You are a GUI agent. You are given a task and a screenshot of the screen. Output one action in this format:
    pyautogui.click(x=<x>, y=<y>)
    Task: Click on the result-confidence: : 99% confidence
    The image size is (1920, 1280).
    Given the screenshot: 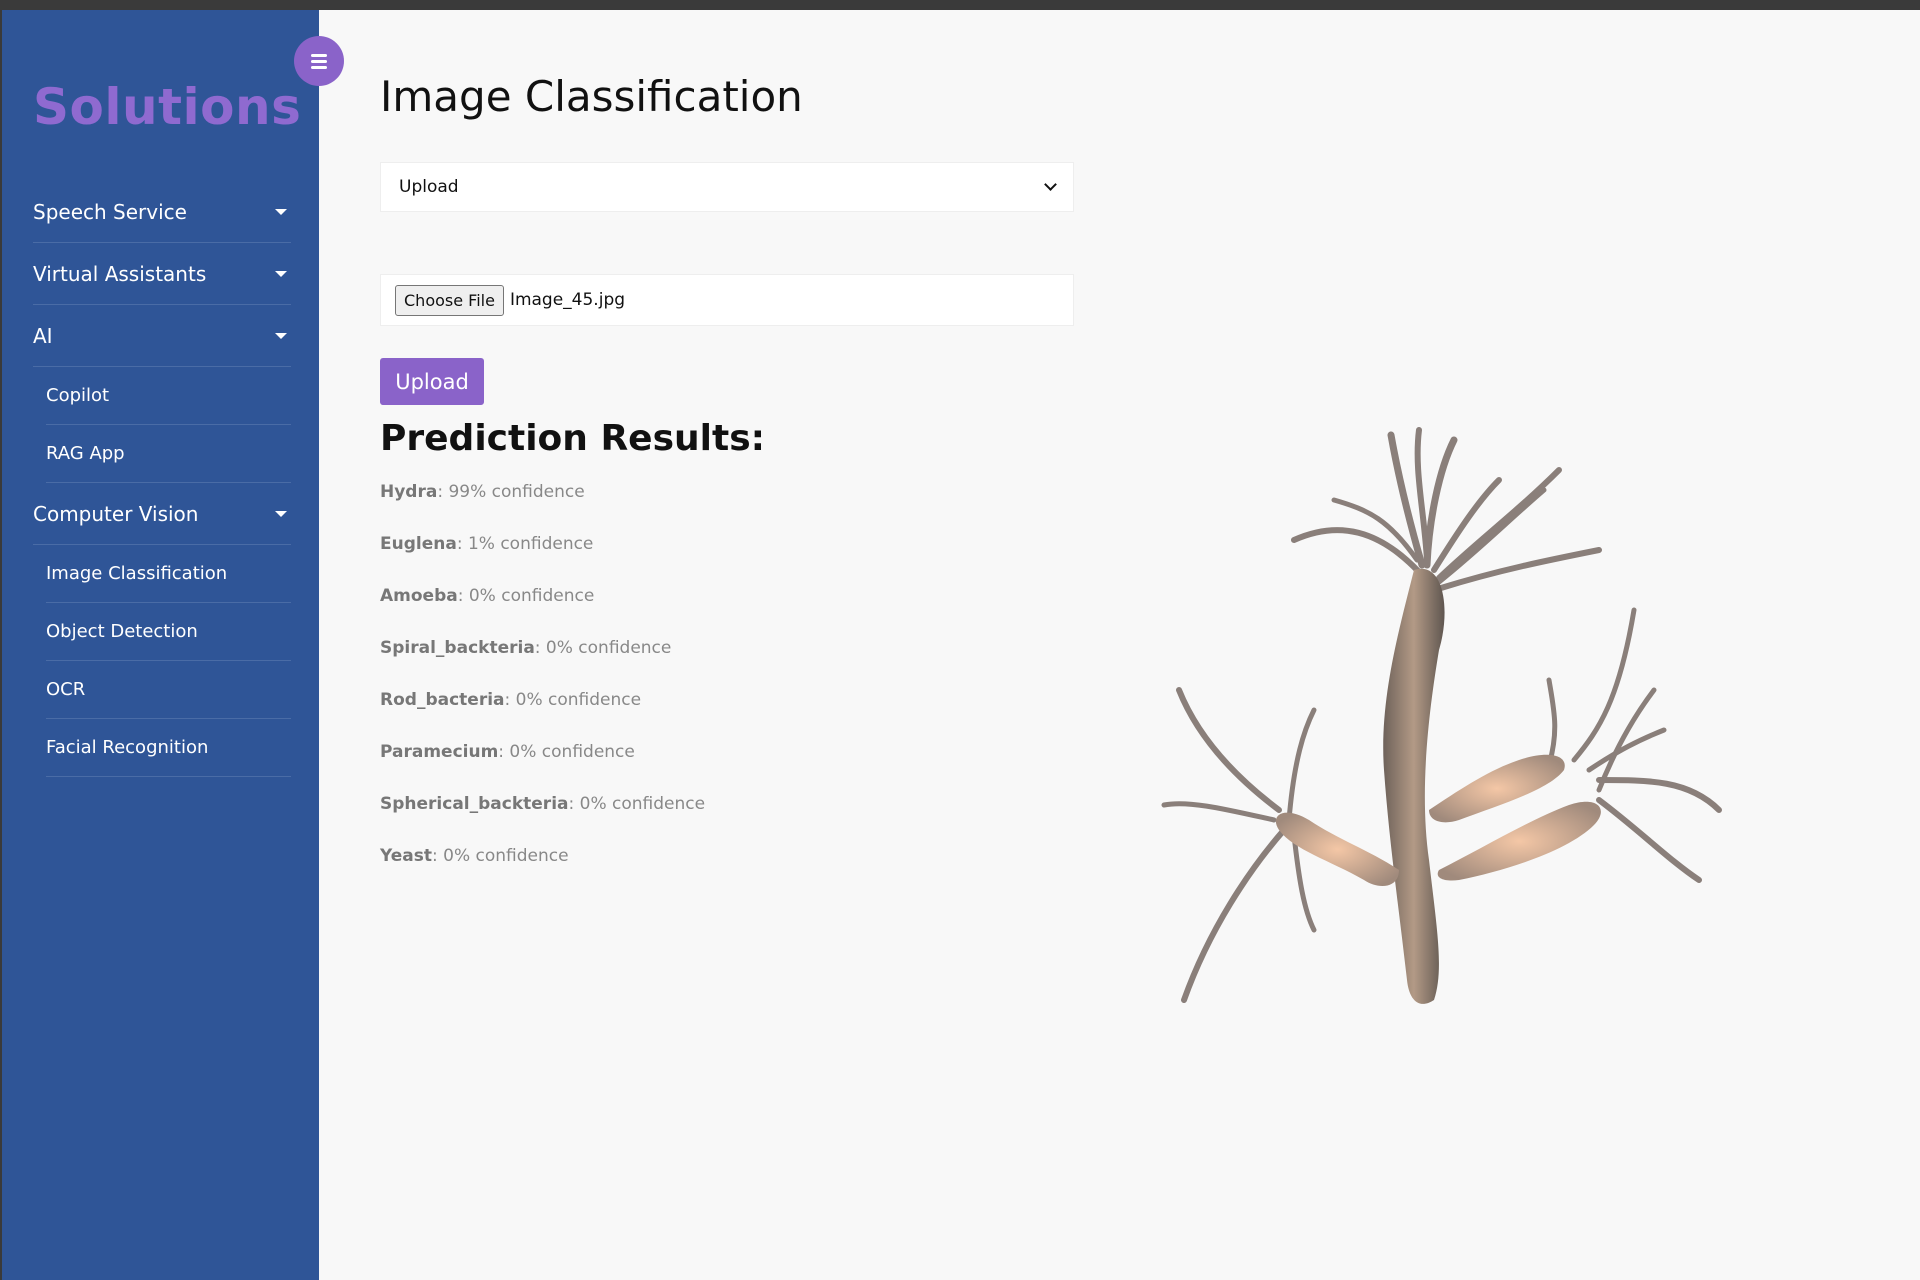 What is the action you would take?
    pyautogui.click(x=511, y=492)
    